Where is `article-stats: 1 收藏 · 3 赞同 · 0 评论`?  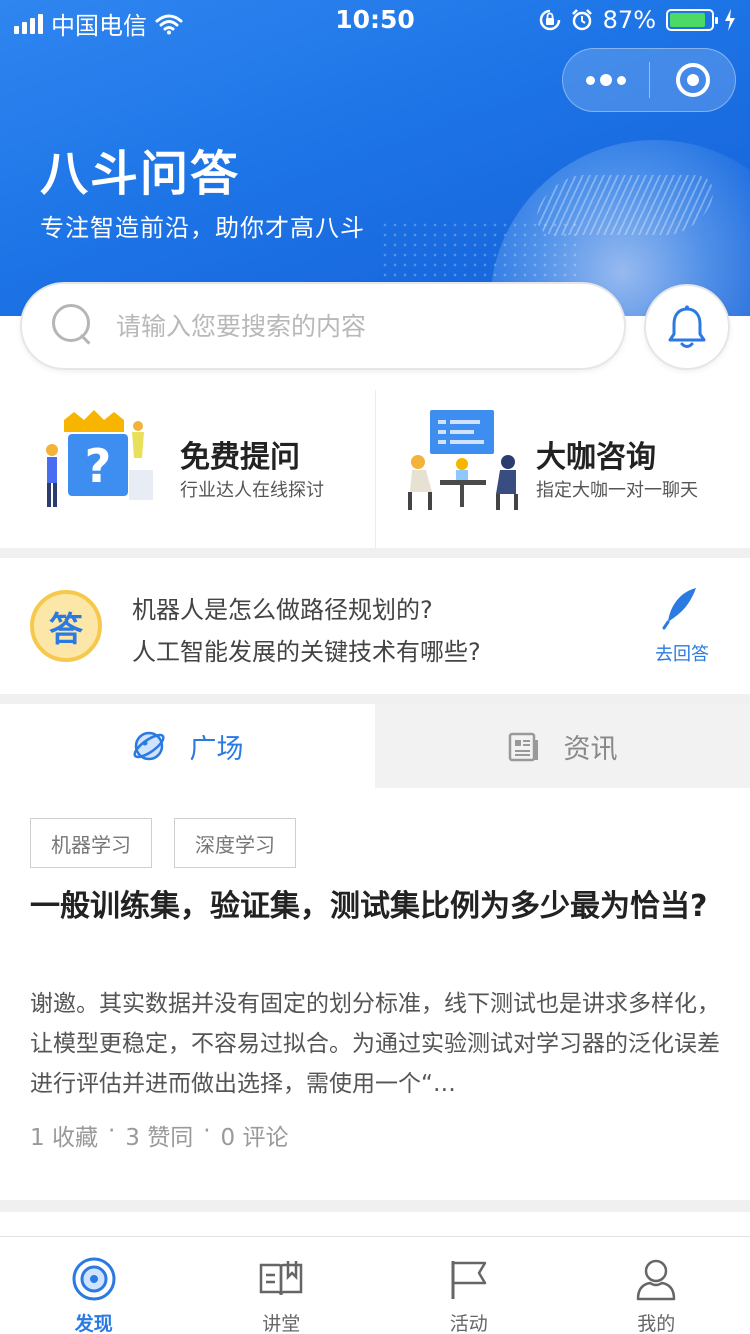 article-stats: 1 收藏 · 3 赞同 · 0 评论 is located at coordinates (159, 1135).